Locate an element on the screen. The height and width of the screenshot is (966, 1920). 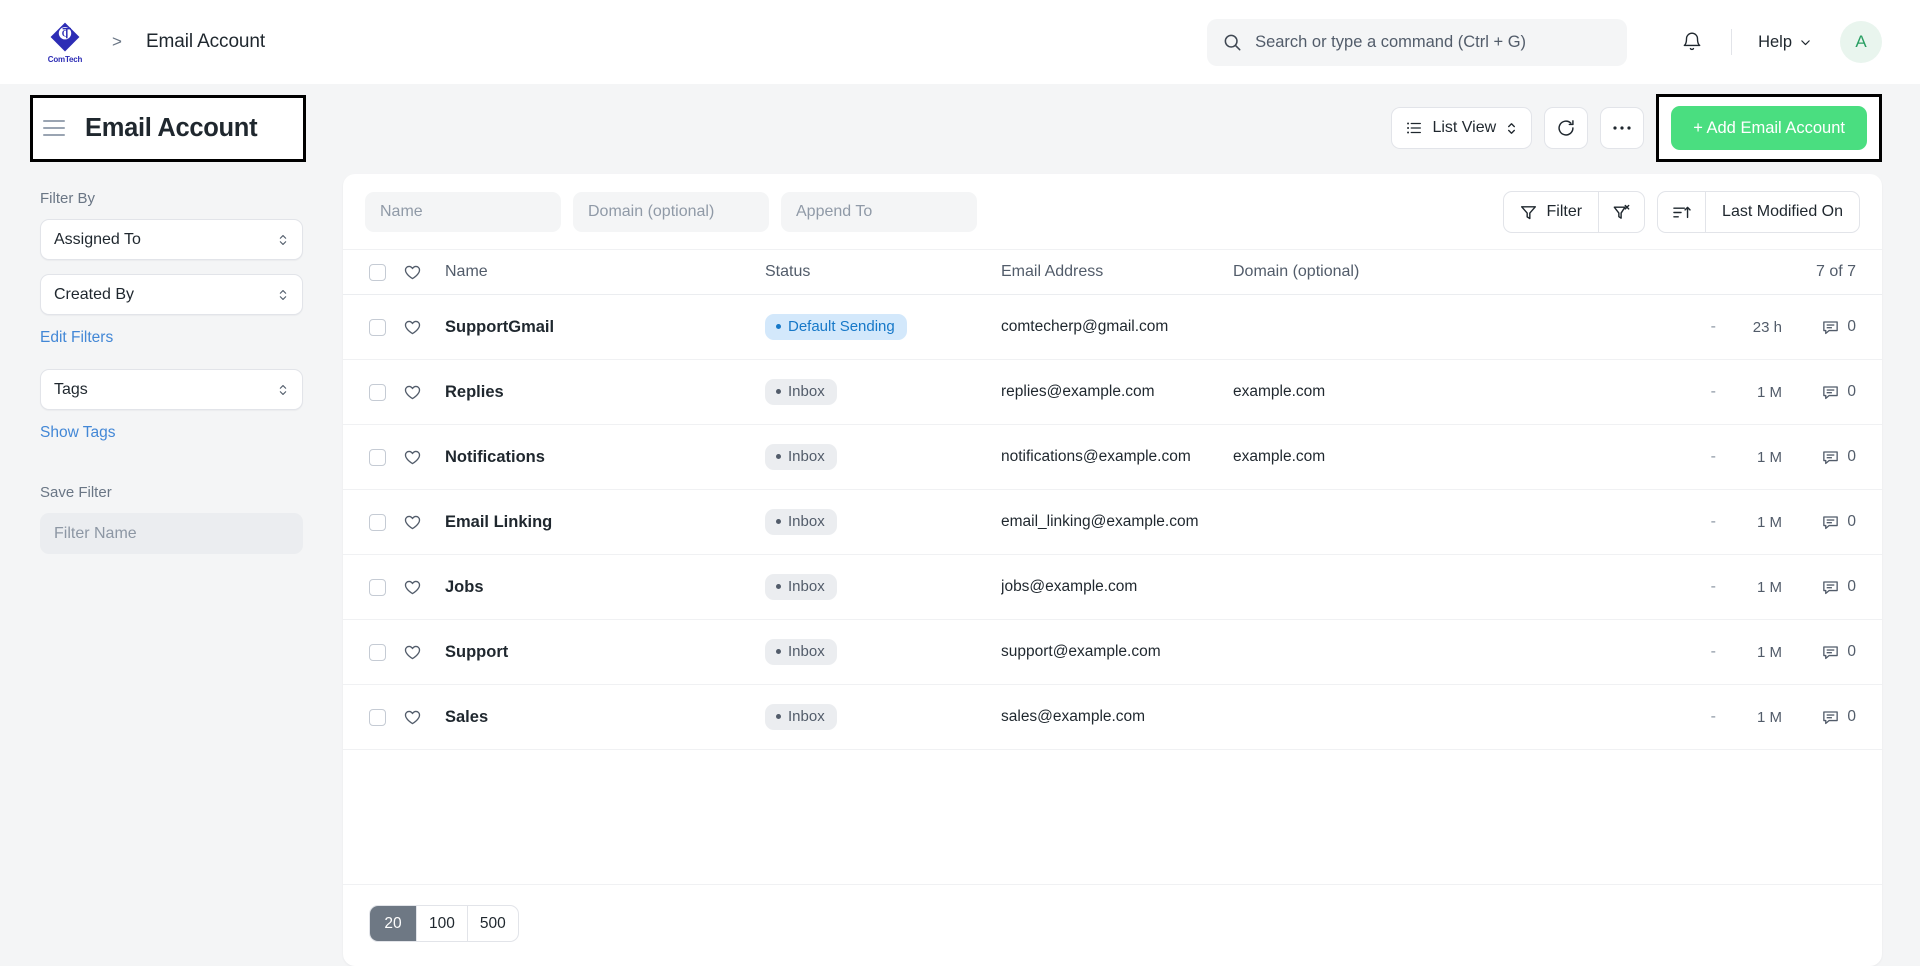
row-name-cell: Support is located at coordinates (605, 652).